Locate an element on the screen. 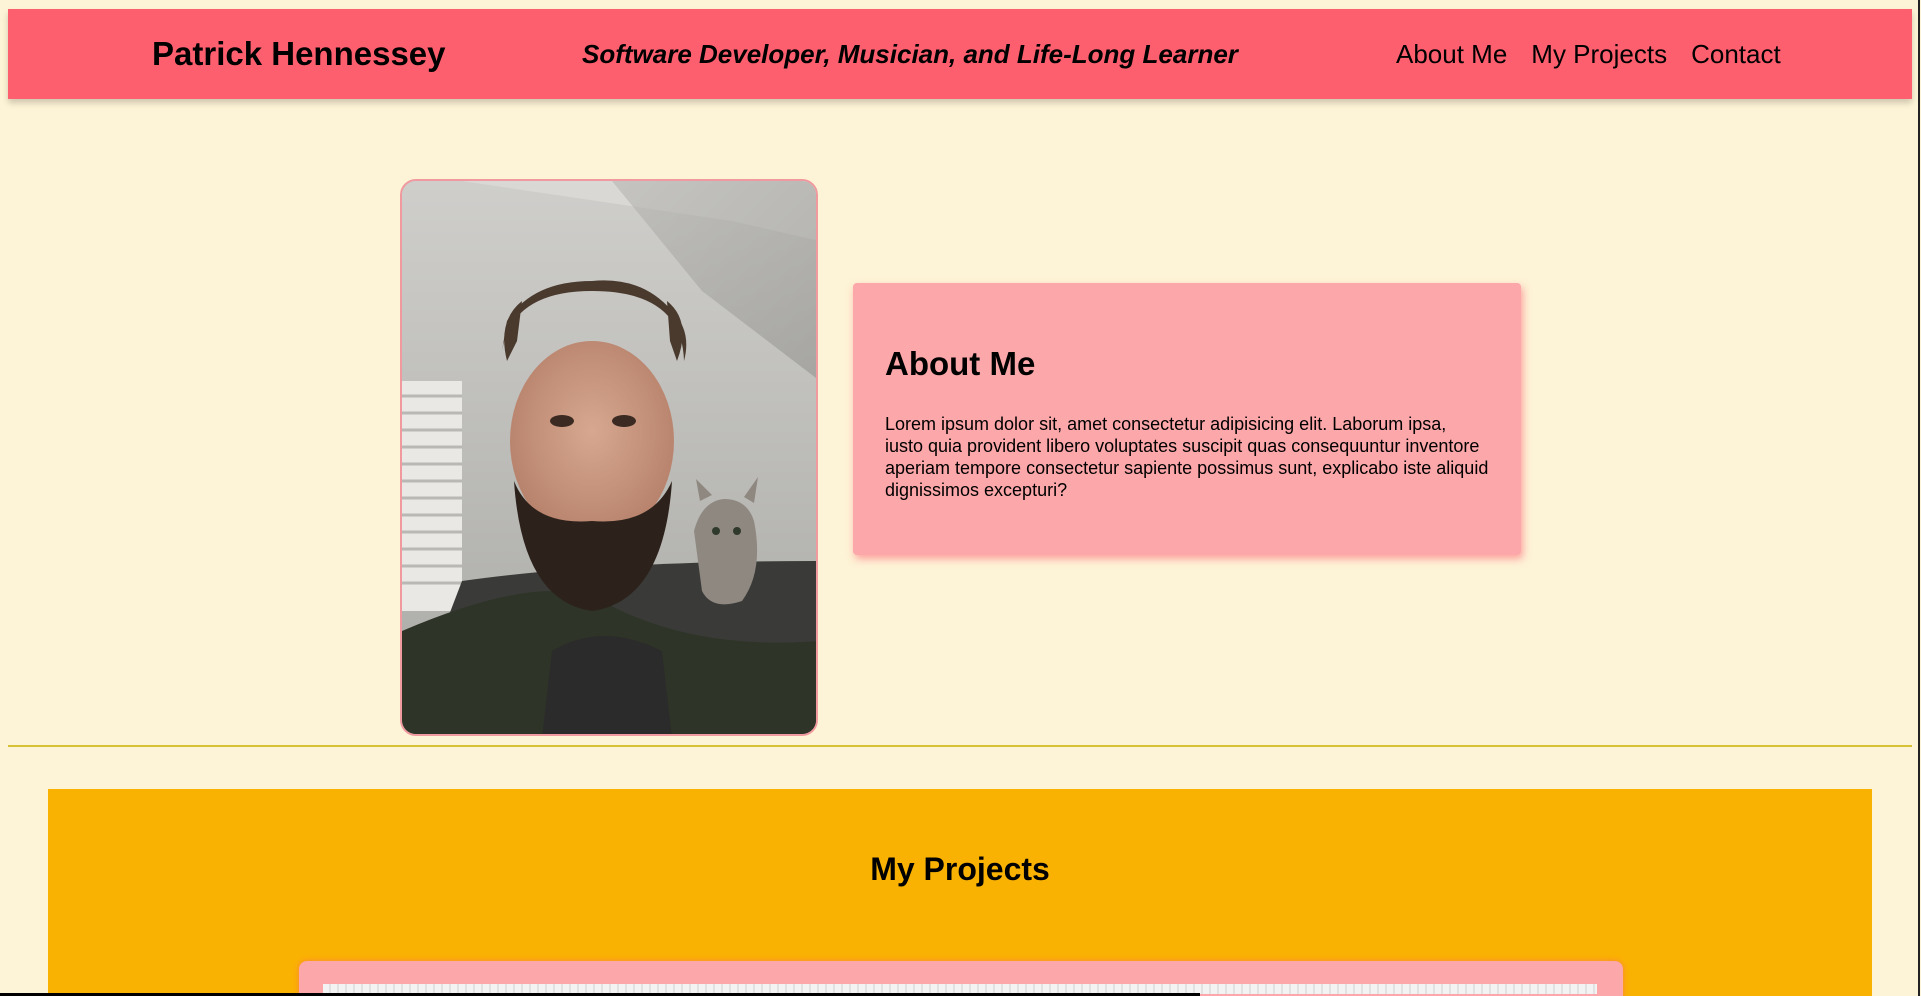 This screenshot has height=996, width=1921. about-title: About Me is located at coordinates (960, 363).